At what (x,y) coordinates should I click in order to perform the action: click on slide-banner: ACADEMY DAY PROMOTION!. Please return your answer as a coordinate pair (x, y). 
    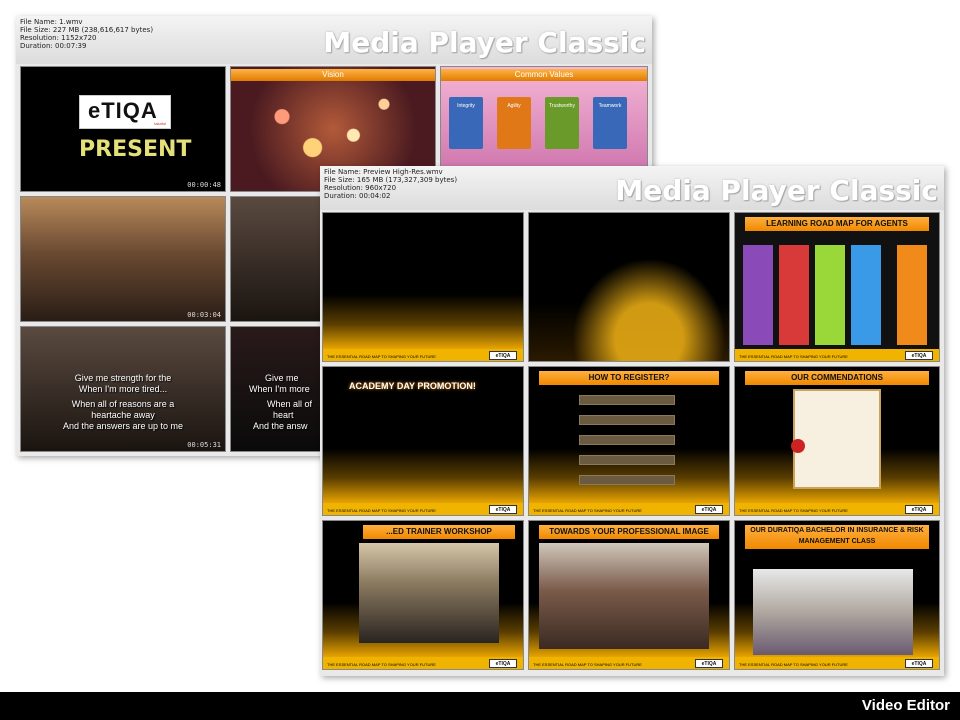
    Looking at the image, I should click on (412, 386).